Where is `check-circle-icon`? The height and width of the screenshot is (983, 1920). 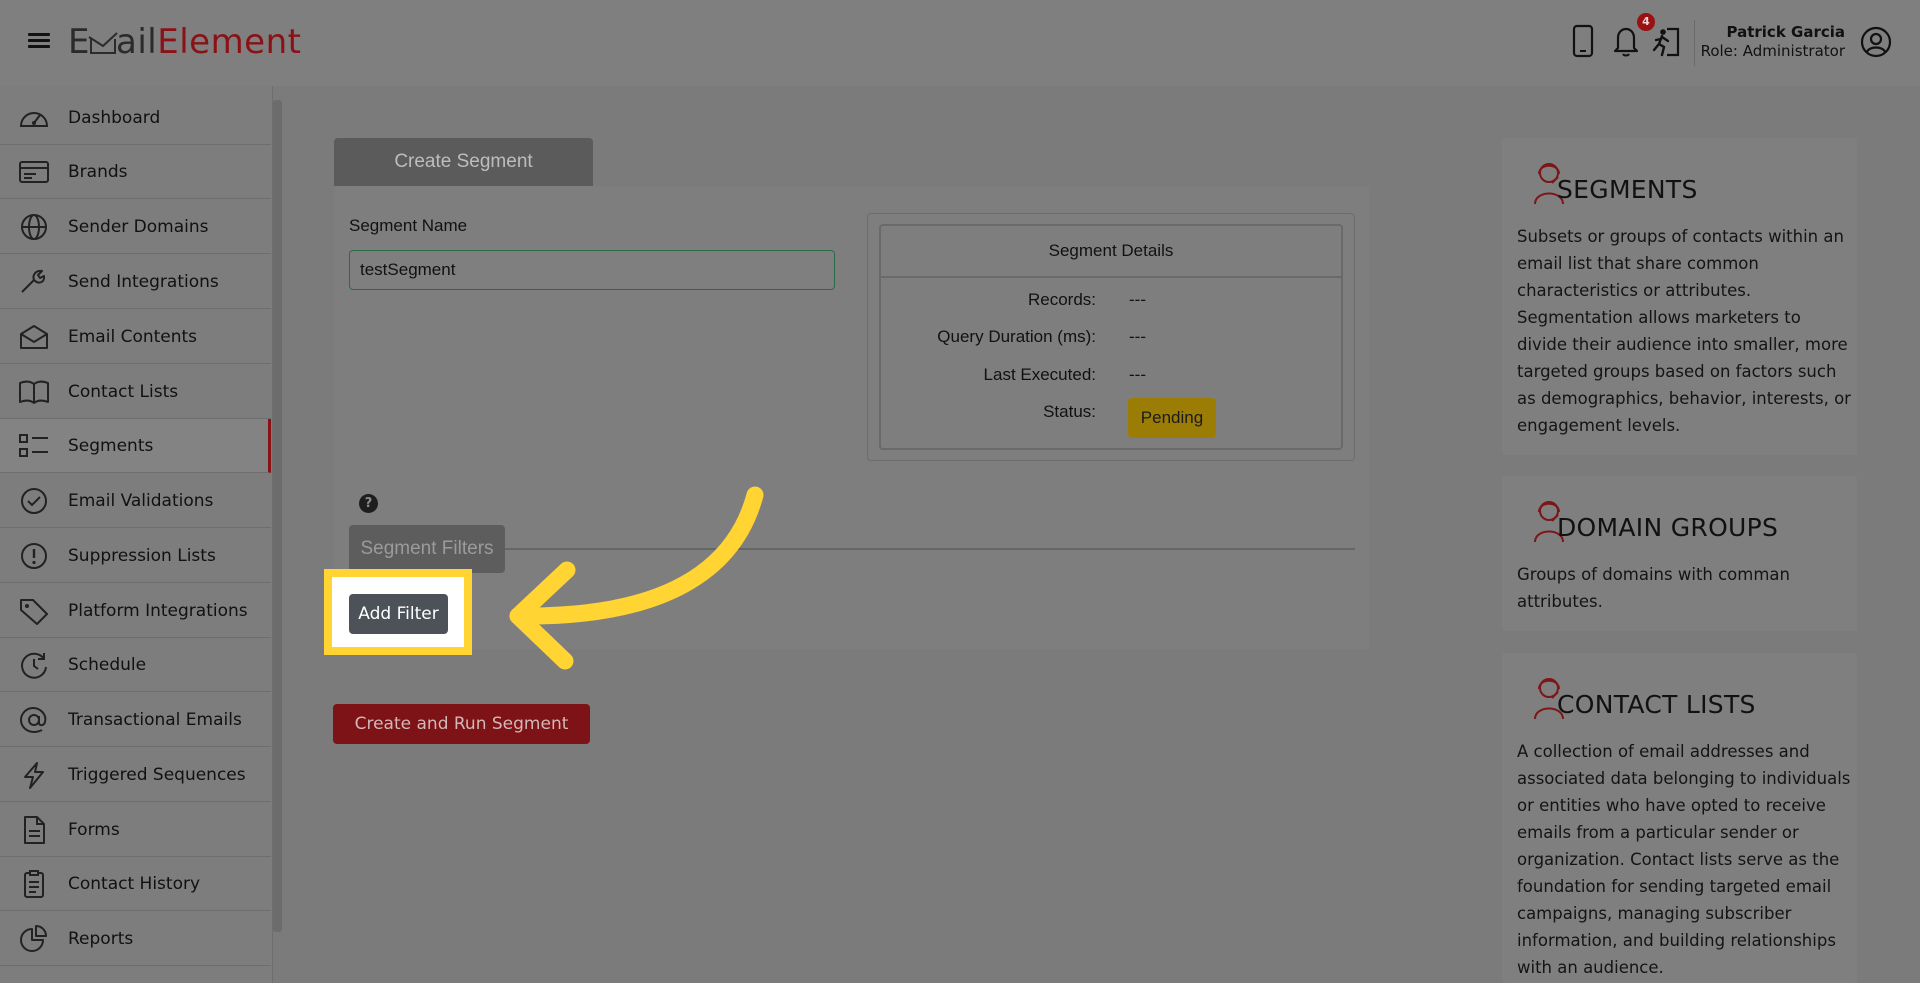
check-circle-icon is located at coordinates (34, 501).